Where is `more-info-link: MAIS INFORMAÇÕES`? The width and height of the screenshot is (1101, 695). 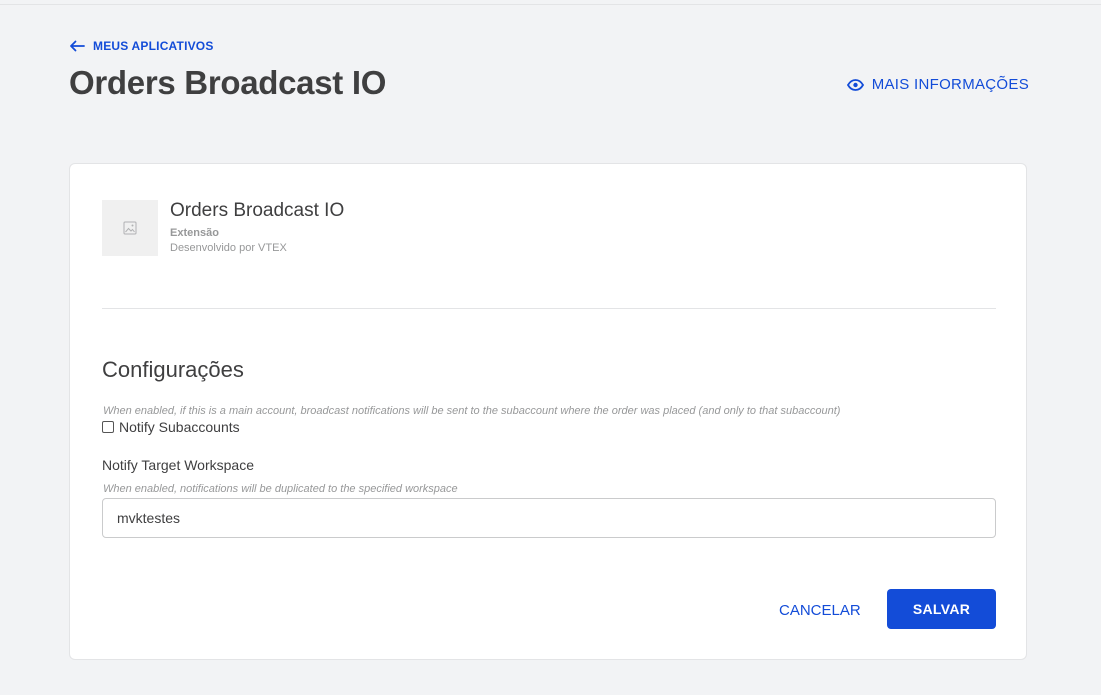
more-info-link: MAIS INFORMAÇÕES is located at coordinates (937, 84).